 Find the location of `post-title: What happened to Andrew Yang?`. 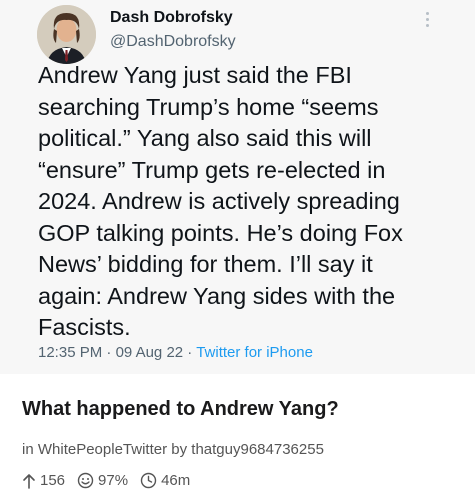

post-title: What happened to Andrew Yang? is located at coordinates (180, 409).